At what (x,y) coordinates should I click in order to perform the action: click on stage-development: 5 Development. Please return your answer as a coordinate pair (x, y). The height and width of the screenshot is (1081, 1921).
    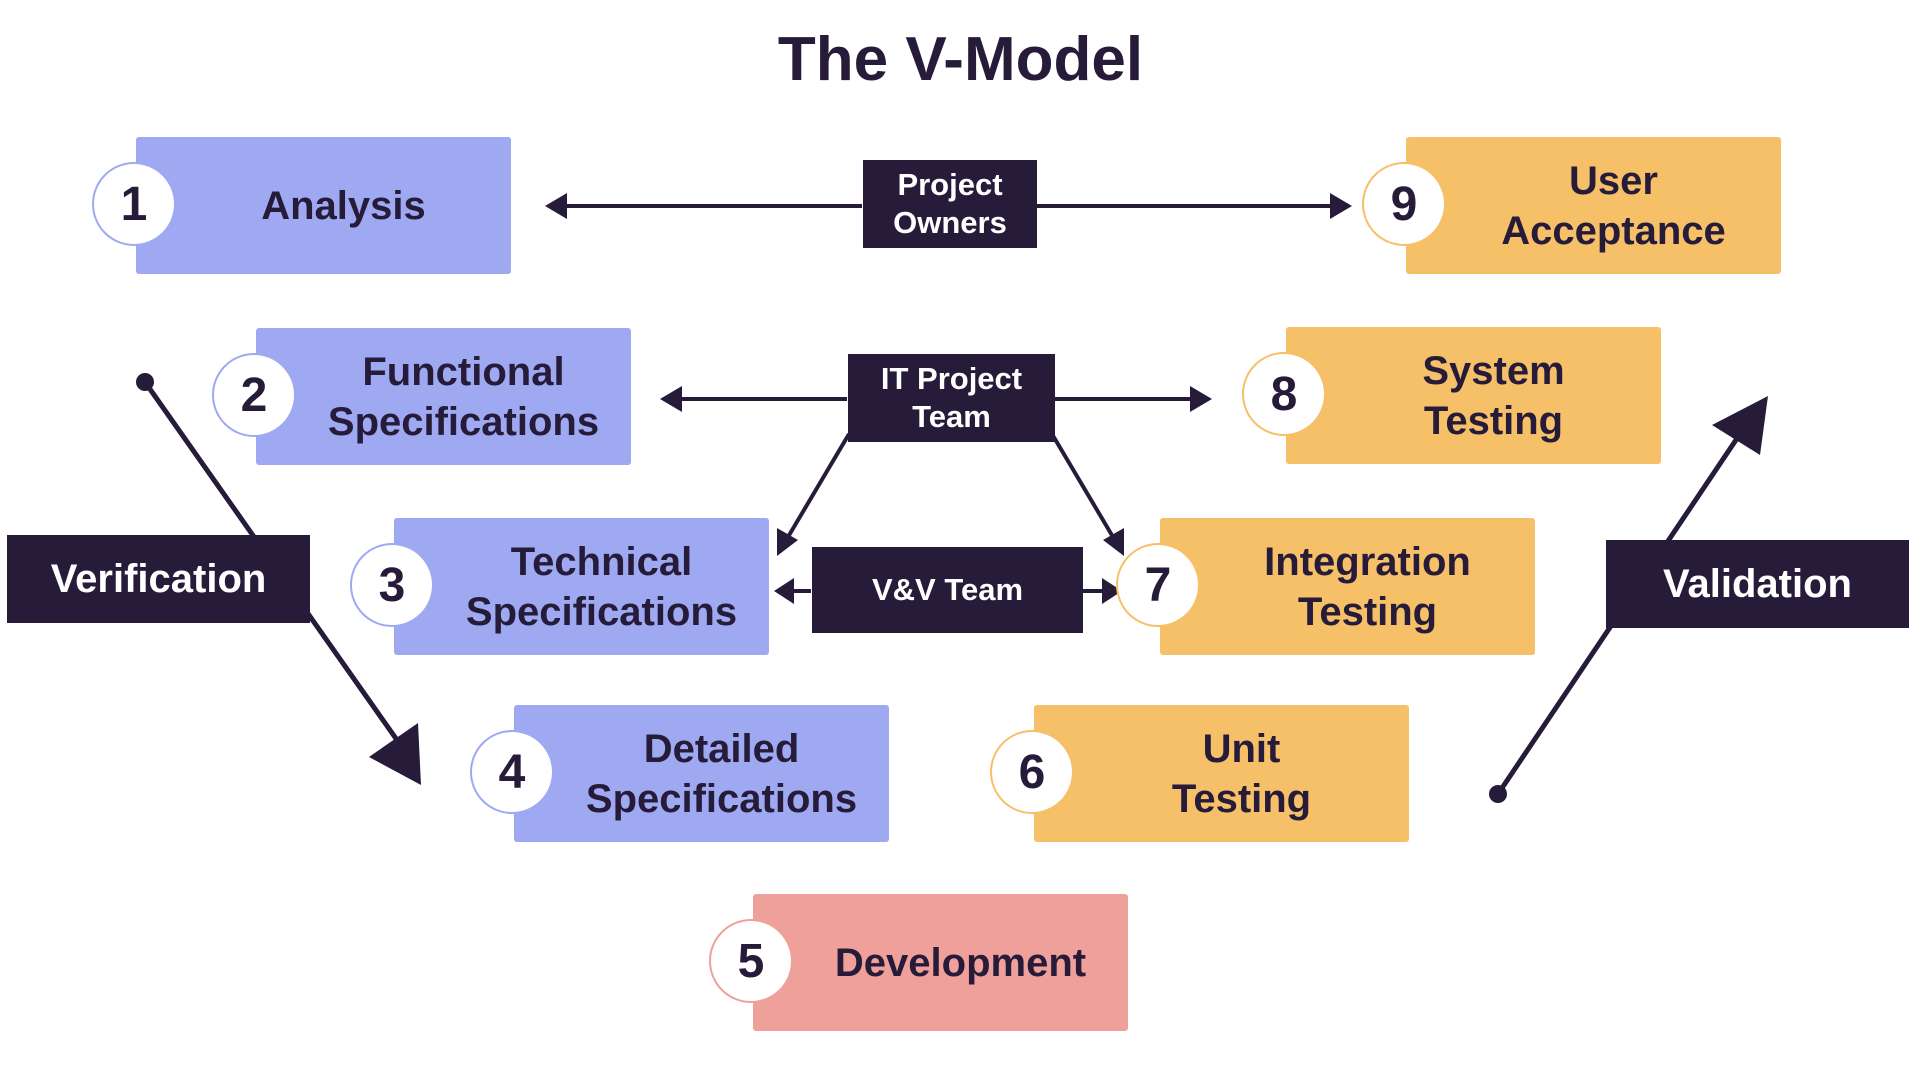
    Looking at the image, I should click on (918, 962).